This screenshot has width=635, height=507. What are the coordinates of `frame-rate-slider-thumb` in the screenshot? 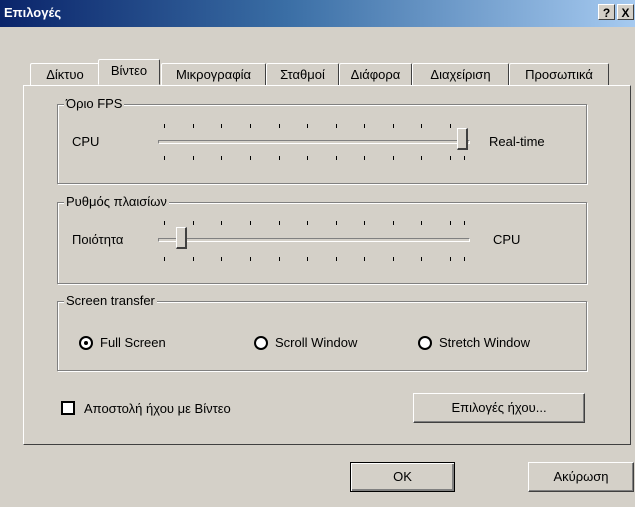 It's located at (181, 238).